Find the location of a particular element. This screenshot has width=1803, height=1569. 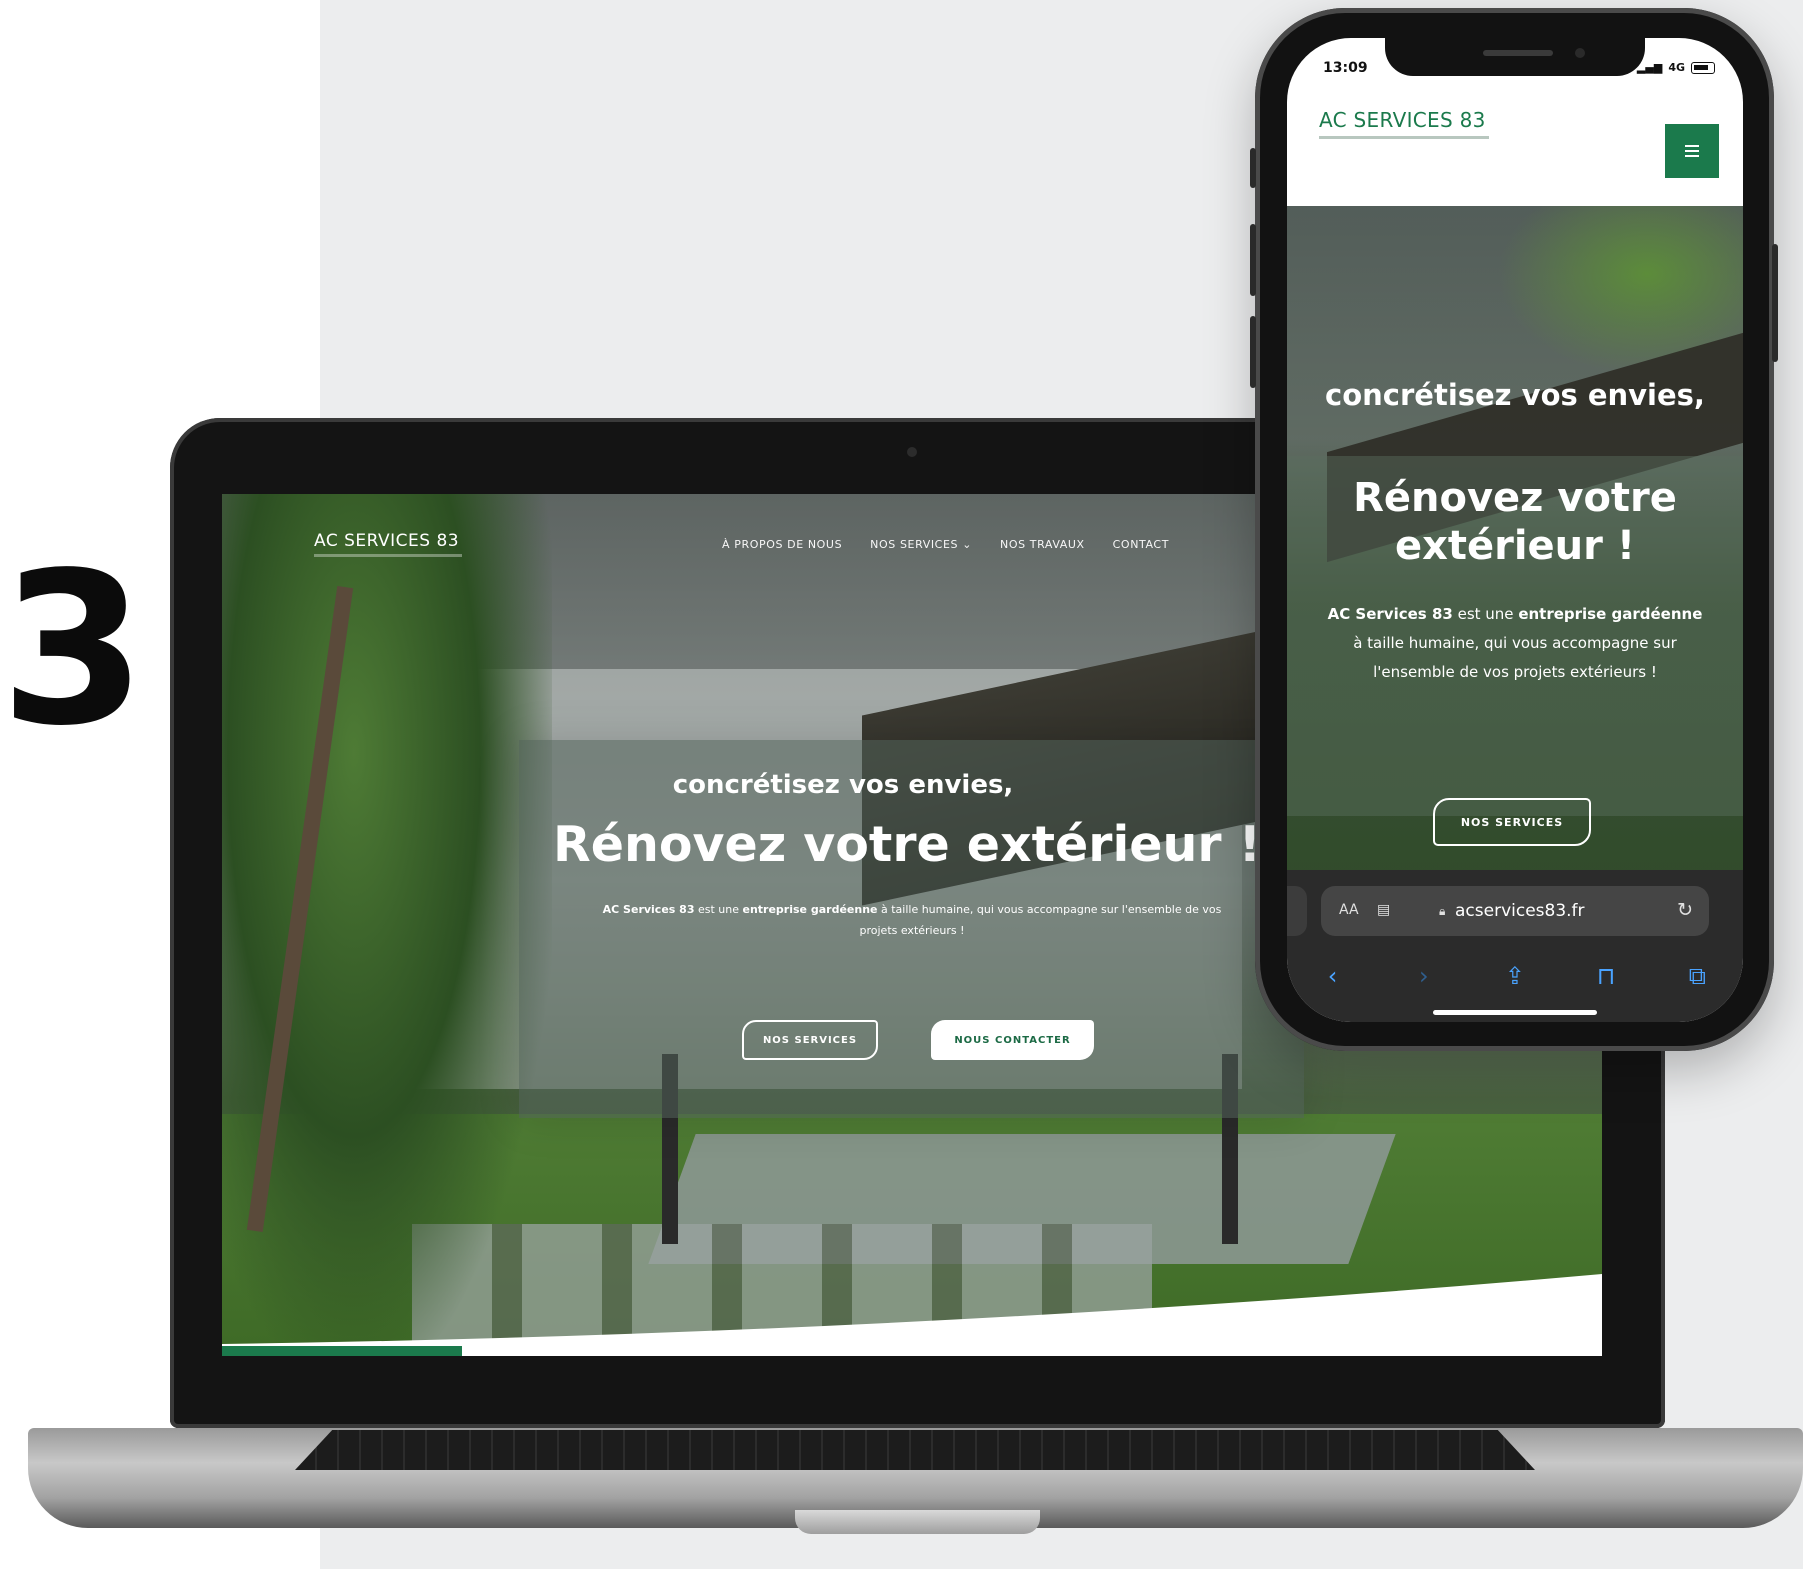

phone-volume-down is located at coordinates (1253, 352).